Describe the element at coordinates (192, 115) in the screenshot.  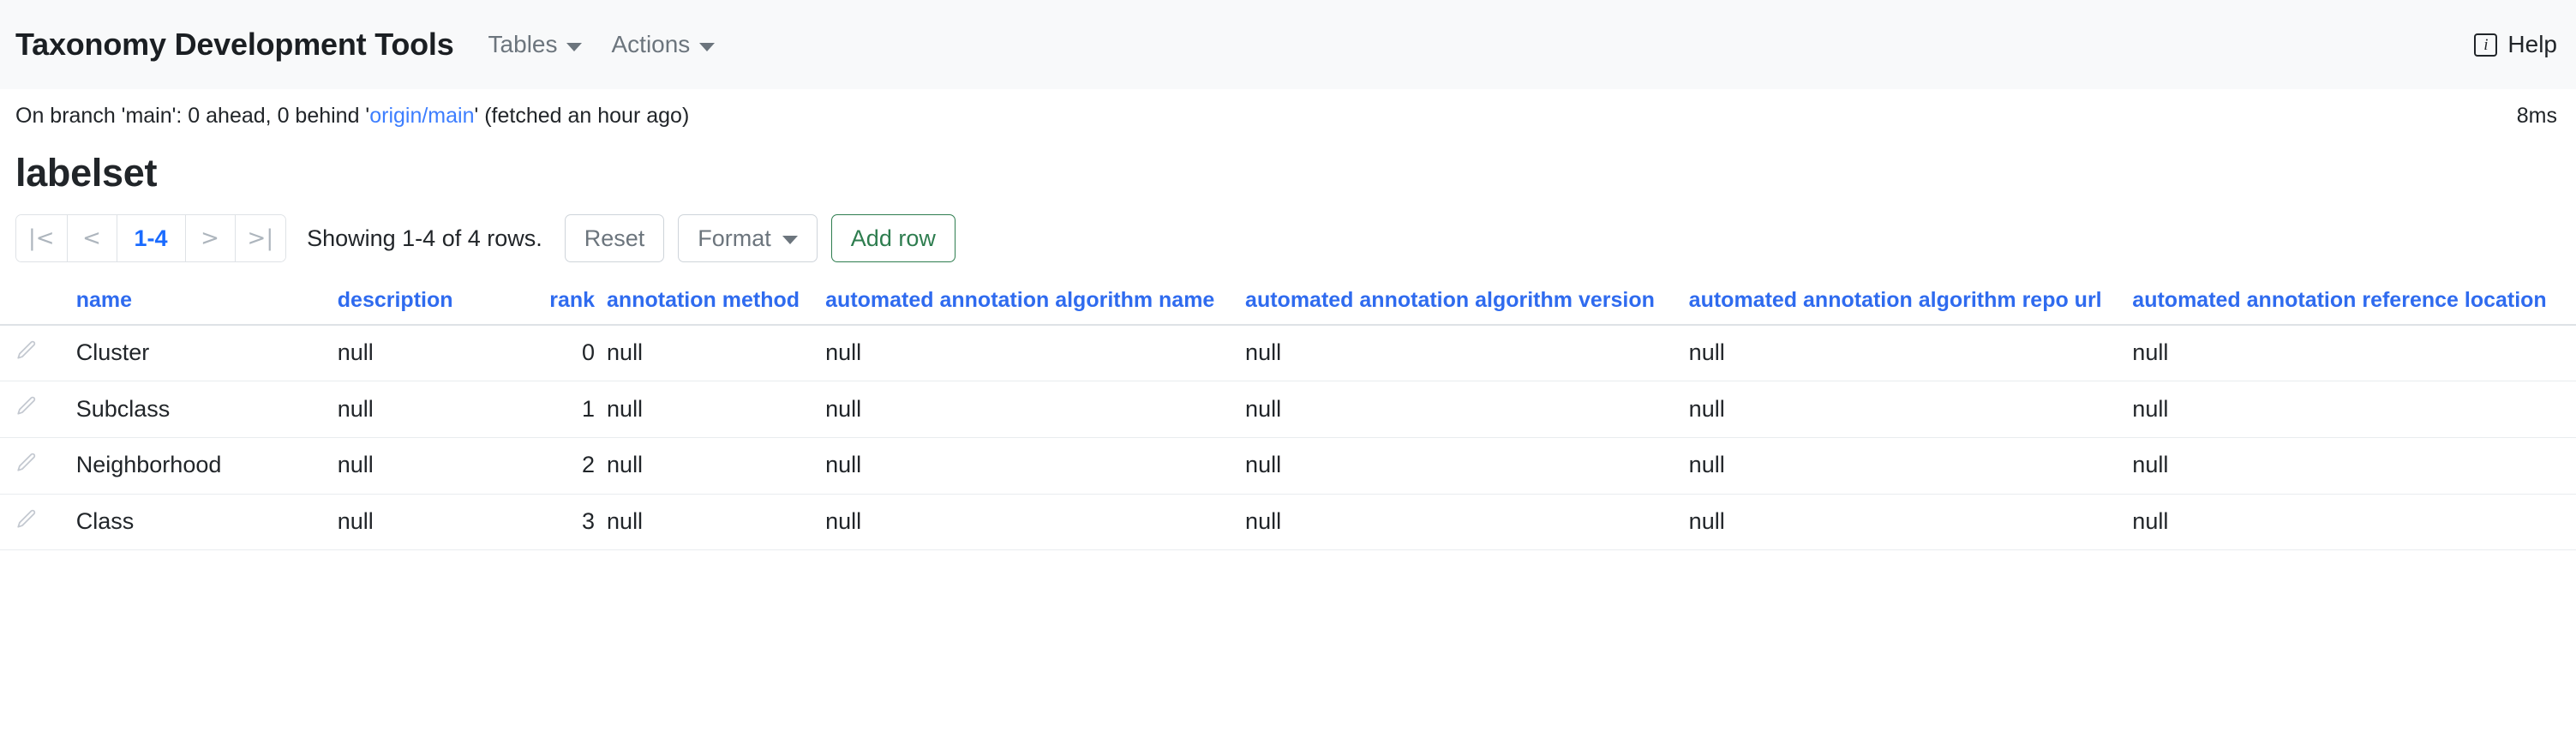
I see `branch-status-prefix: On branch 'main': 0 ahead, 0 behind '` at that location.